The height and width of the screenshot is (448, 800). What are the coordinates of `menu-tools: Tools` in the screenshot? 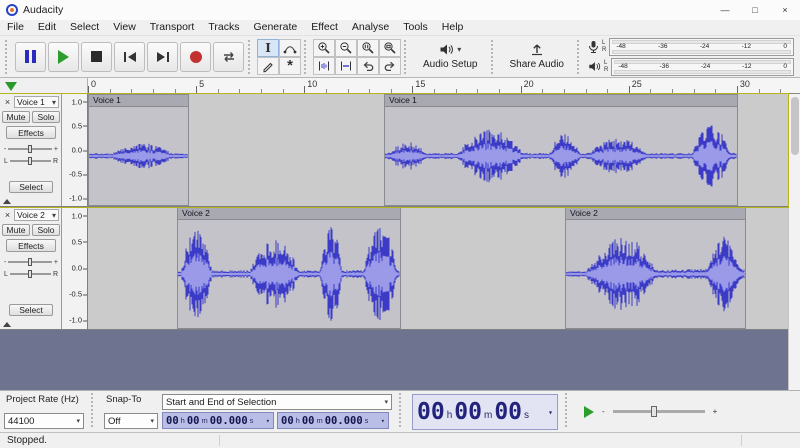 It's located at (415, 27).